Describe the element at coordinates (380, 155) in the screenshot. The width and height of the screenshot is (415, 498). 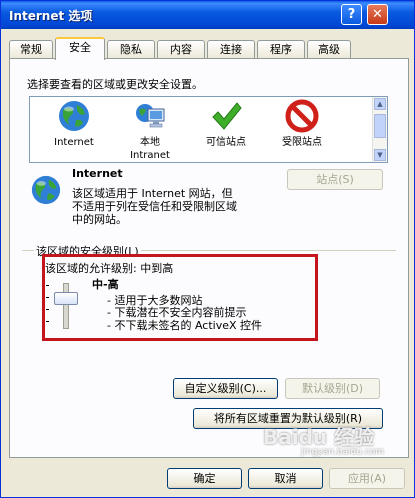
I see `scroll-down-arrow: ▼` at that location.